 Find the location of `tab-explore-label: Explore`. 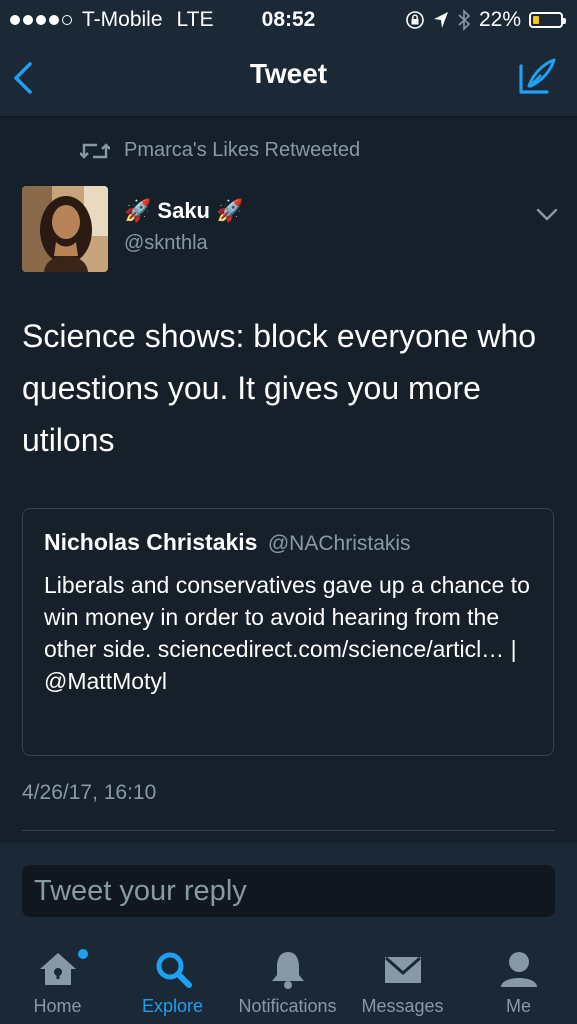

tab-explore-label: Explore is located at coordinates (172, 1006).